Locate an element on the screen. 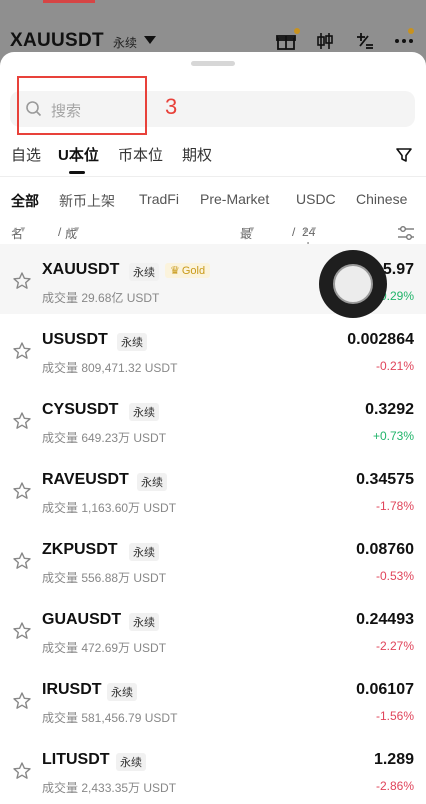  tab-usdt-m: U本位 is located at coordinates (78, 154).